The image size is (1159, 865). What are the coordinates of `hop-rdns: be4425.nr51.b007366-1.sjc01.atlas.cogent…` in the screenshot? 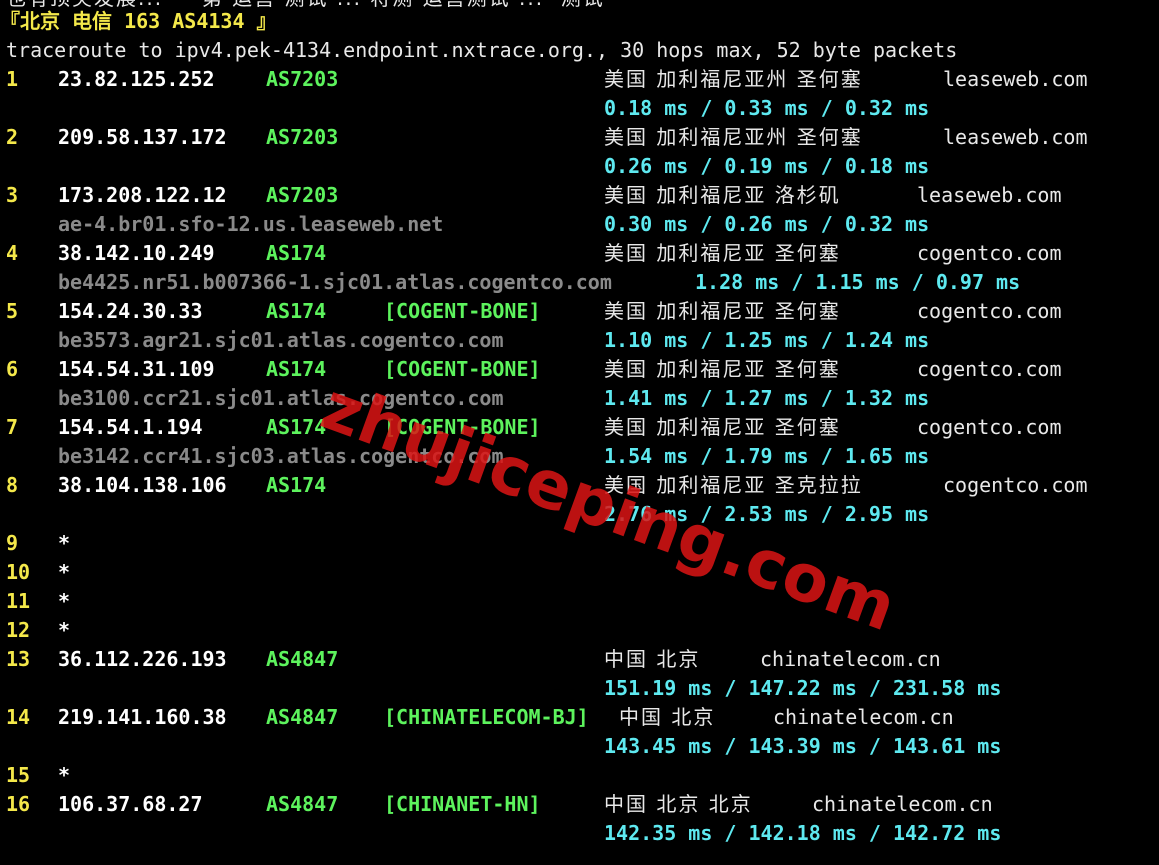 It's located at (335, 282).